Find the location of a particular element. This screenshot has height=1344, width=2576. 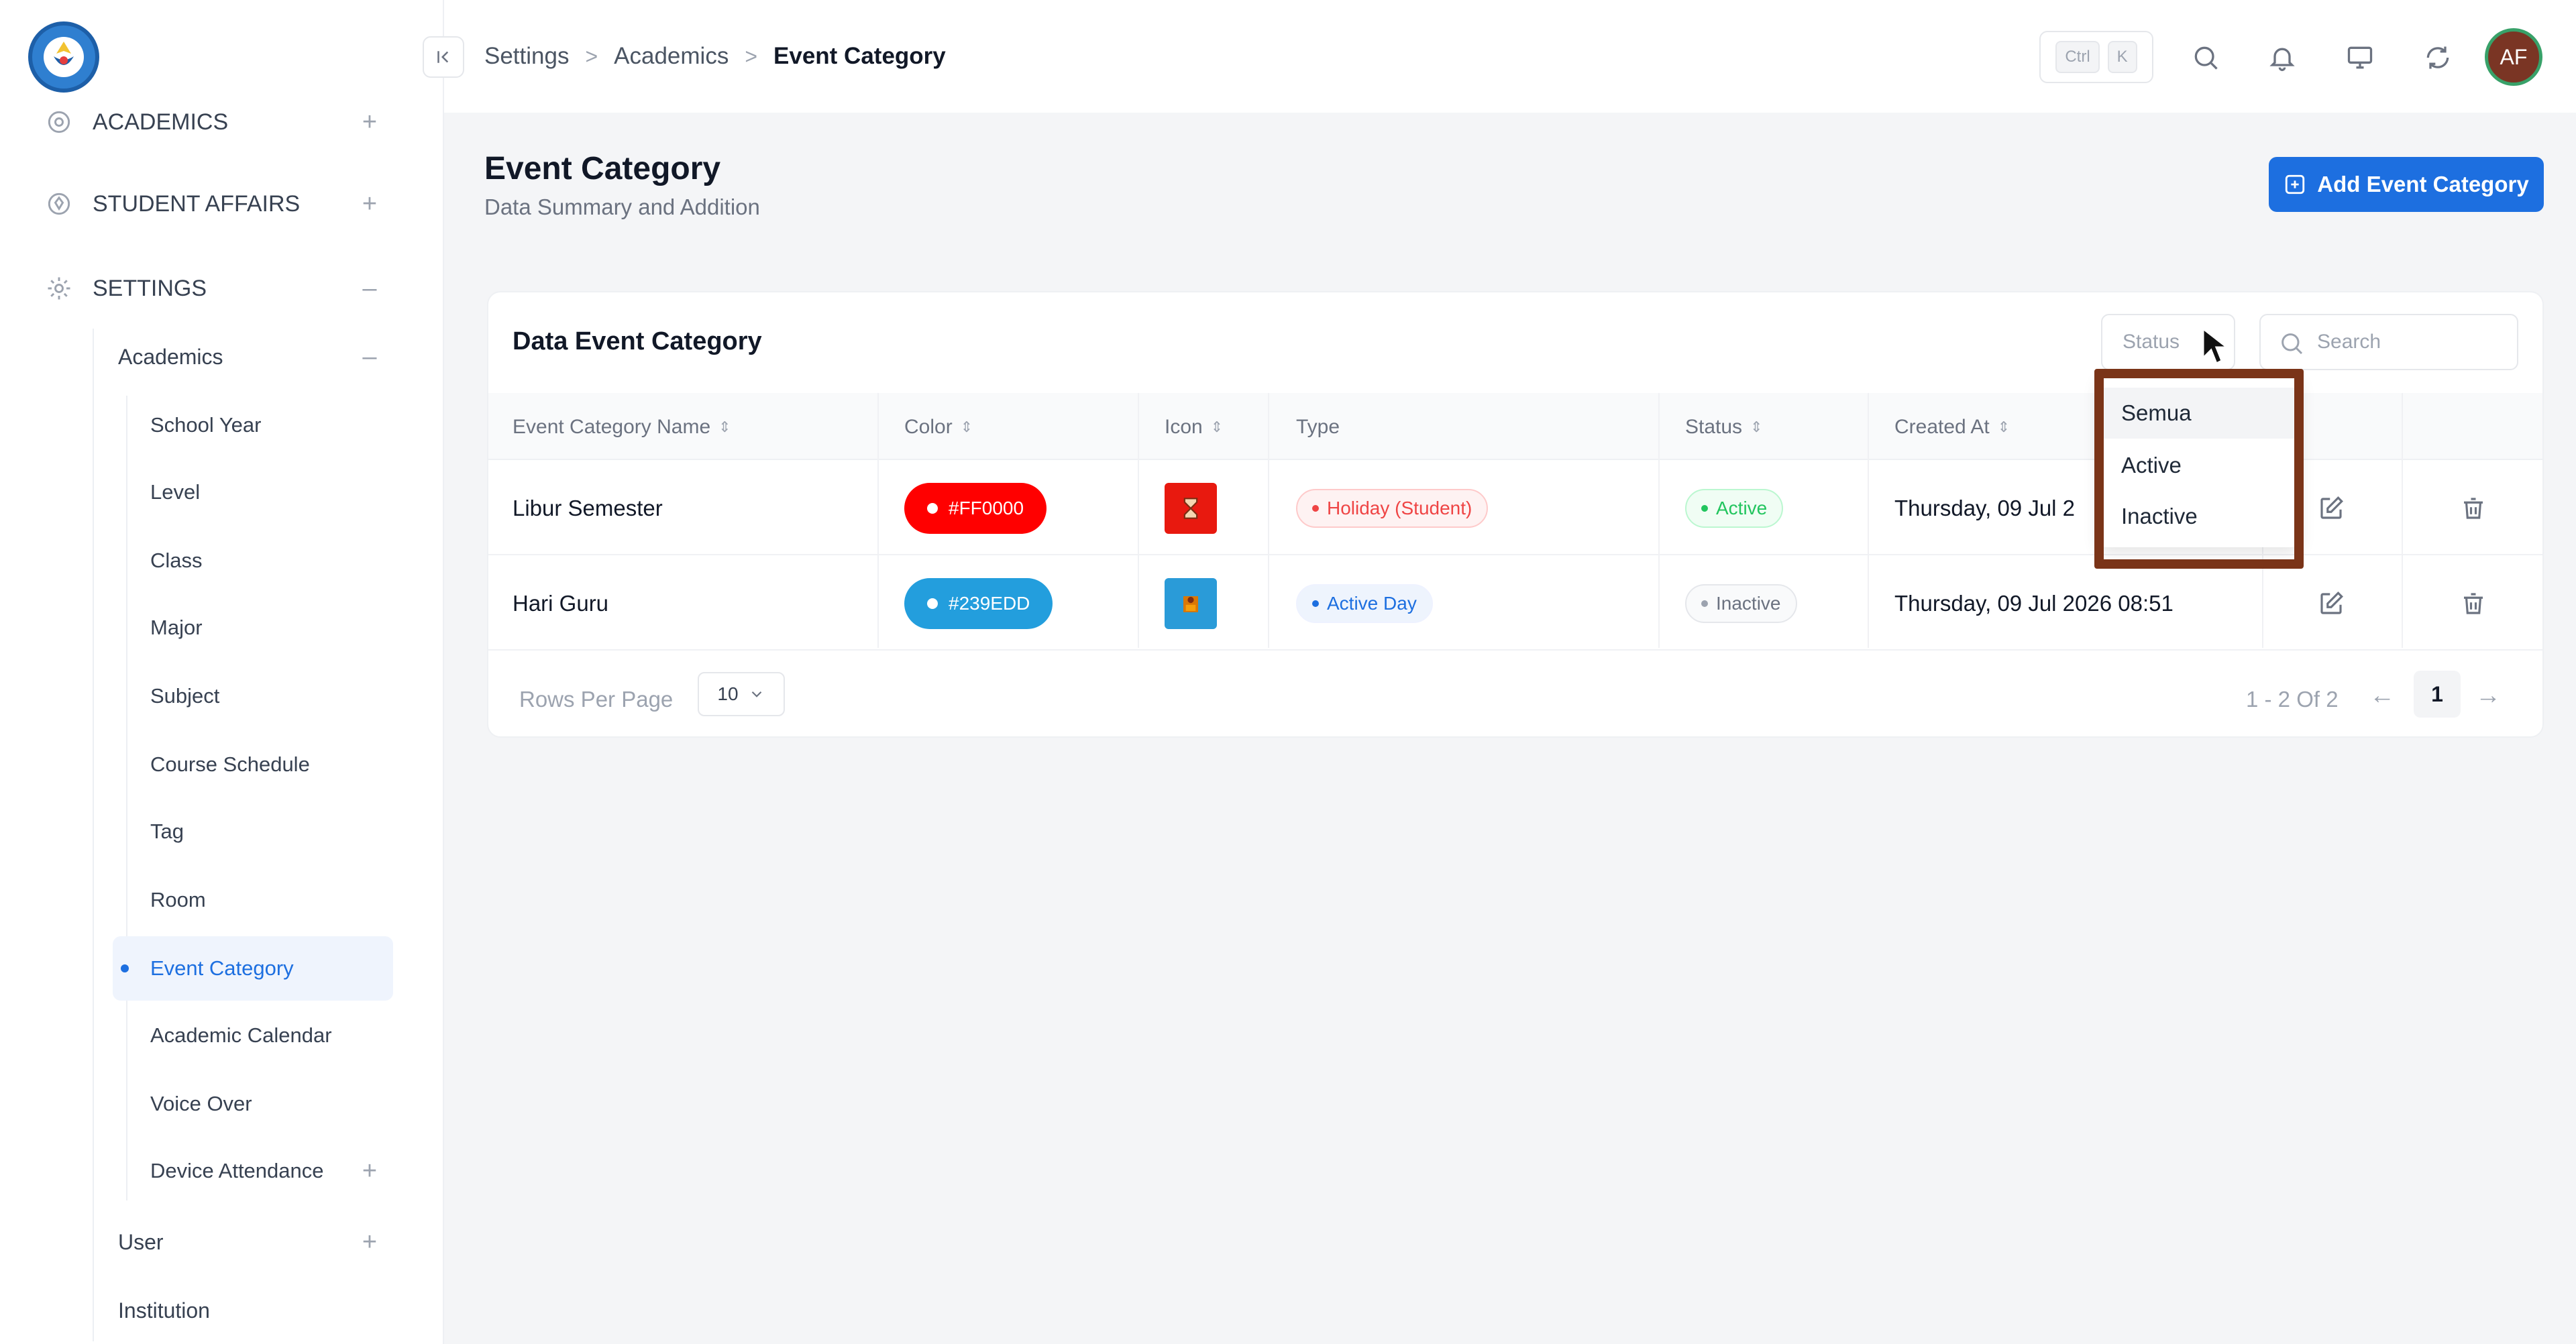

prev-page-icon: ← is located at coordinates (2382, 695).